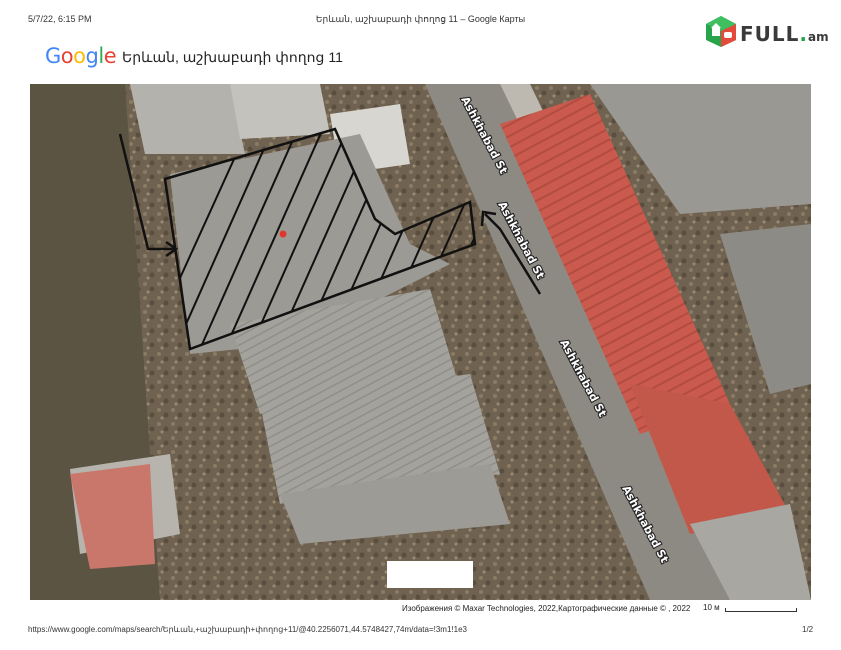 Image resolution: width=841 pixels, height=650 pixels. I want to click on fullam-house-icon, so click(721, 31).